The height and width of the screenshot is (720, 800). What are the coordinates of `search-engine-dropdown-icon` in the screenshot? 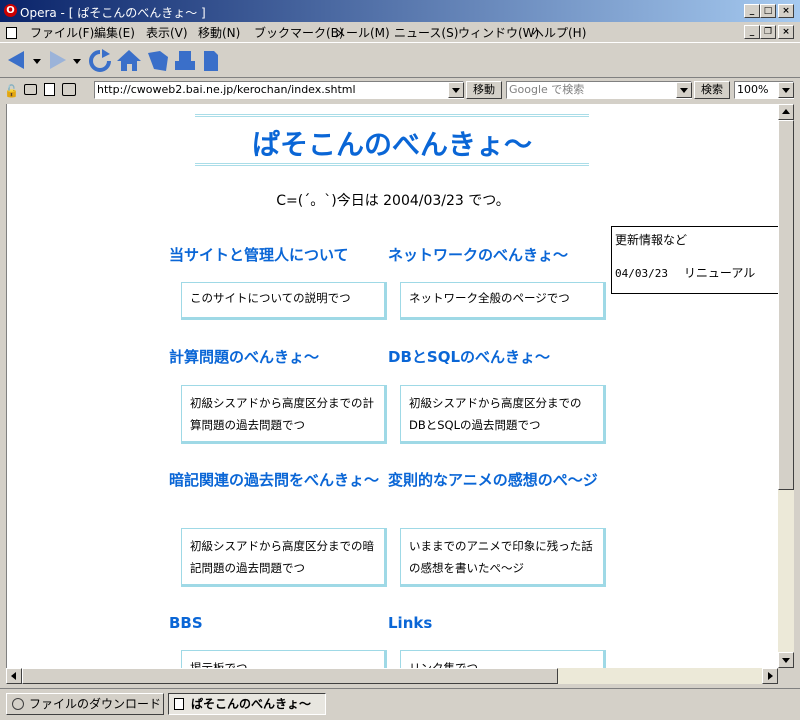 It's located at (684, 90).